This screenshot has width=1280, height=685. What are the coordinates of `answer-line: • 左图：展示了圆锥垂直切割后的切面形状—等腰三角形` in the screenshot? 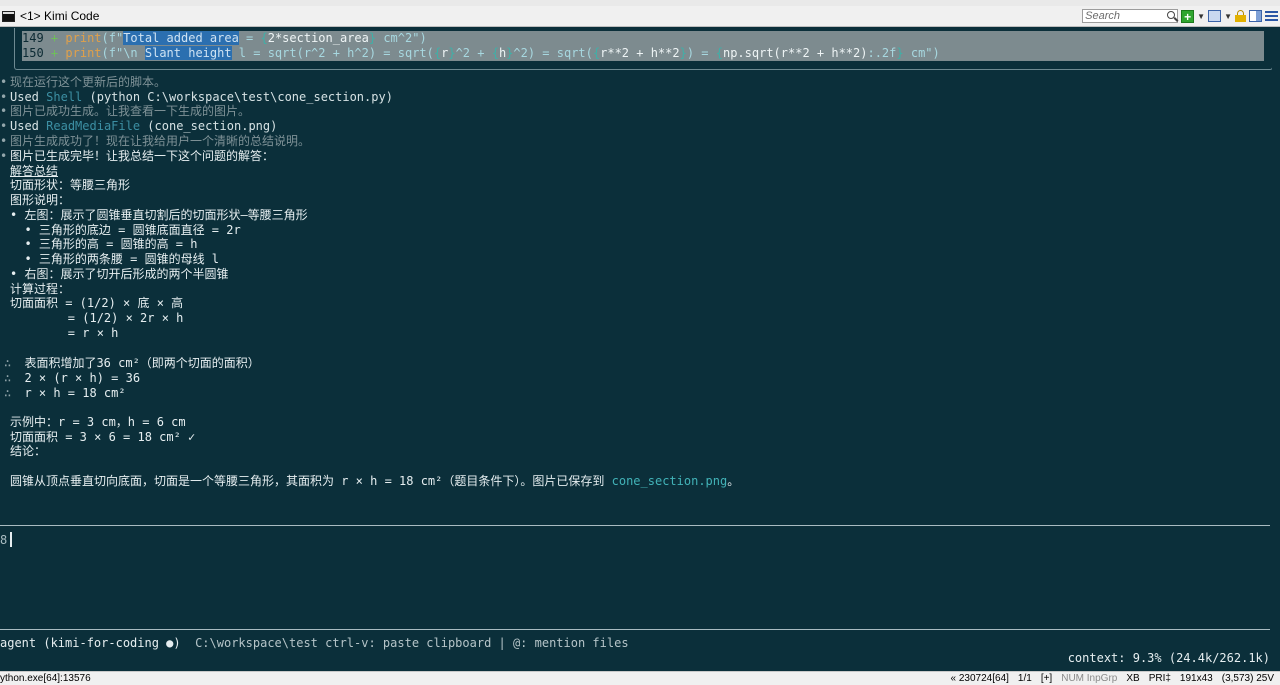 It's located at (159, 215).